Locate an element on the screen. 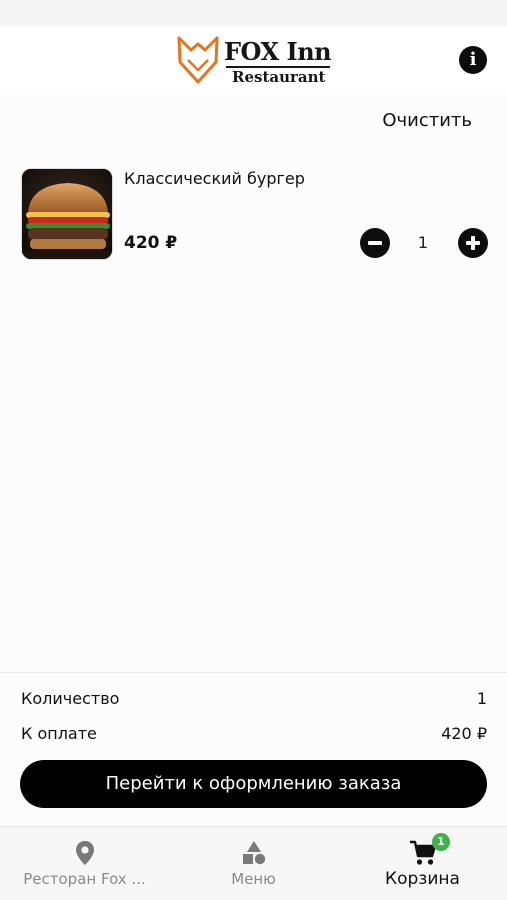  increase-quantity-button is located at coordinates (473, 243).